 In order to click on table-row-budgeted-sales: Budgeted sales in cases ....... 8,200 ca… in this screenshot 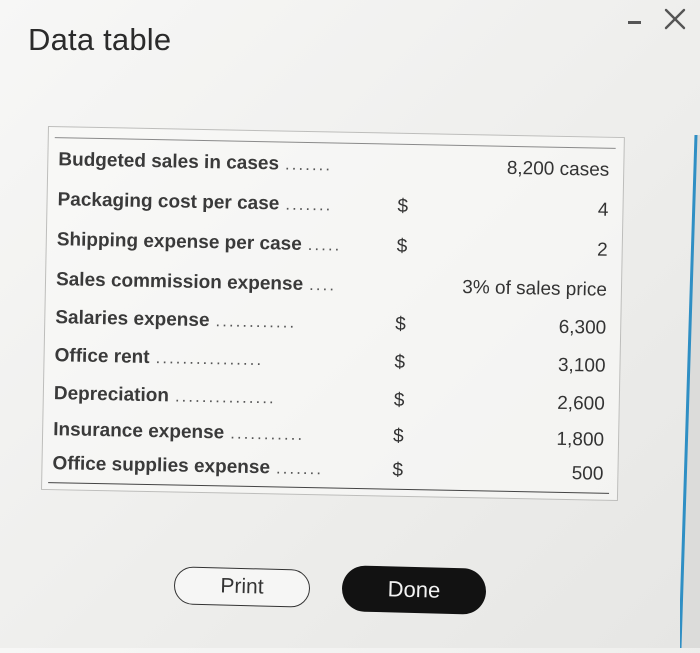, I will do `click(333, 165)`.